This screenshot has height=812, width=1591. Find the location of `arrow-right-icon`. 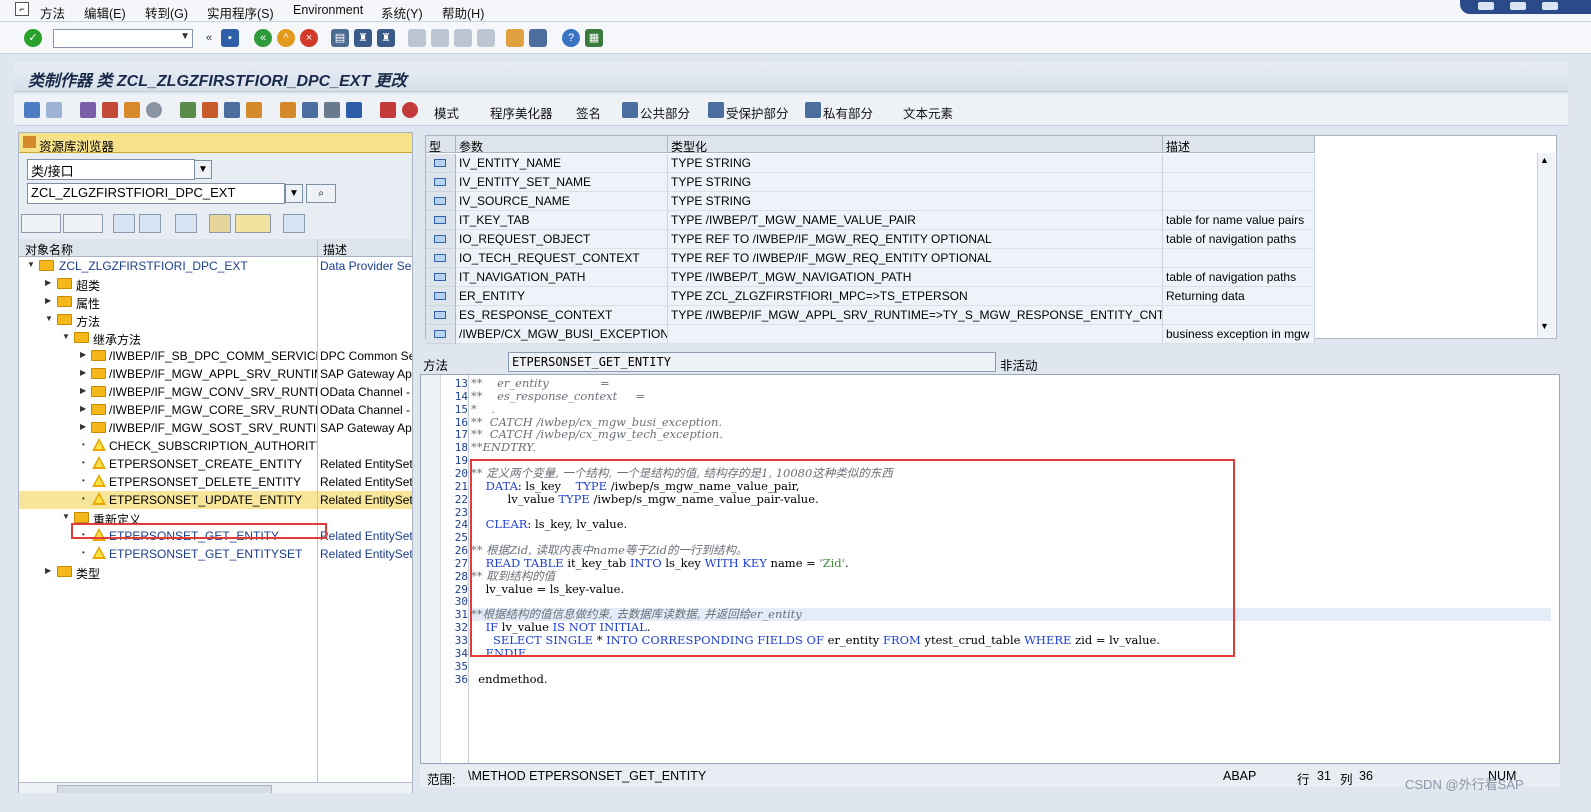

arrow-right-icon is located at coordinates (54, 110).